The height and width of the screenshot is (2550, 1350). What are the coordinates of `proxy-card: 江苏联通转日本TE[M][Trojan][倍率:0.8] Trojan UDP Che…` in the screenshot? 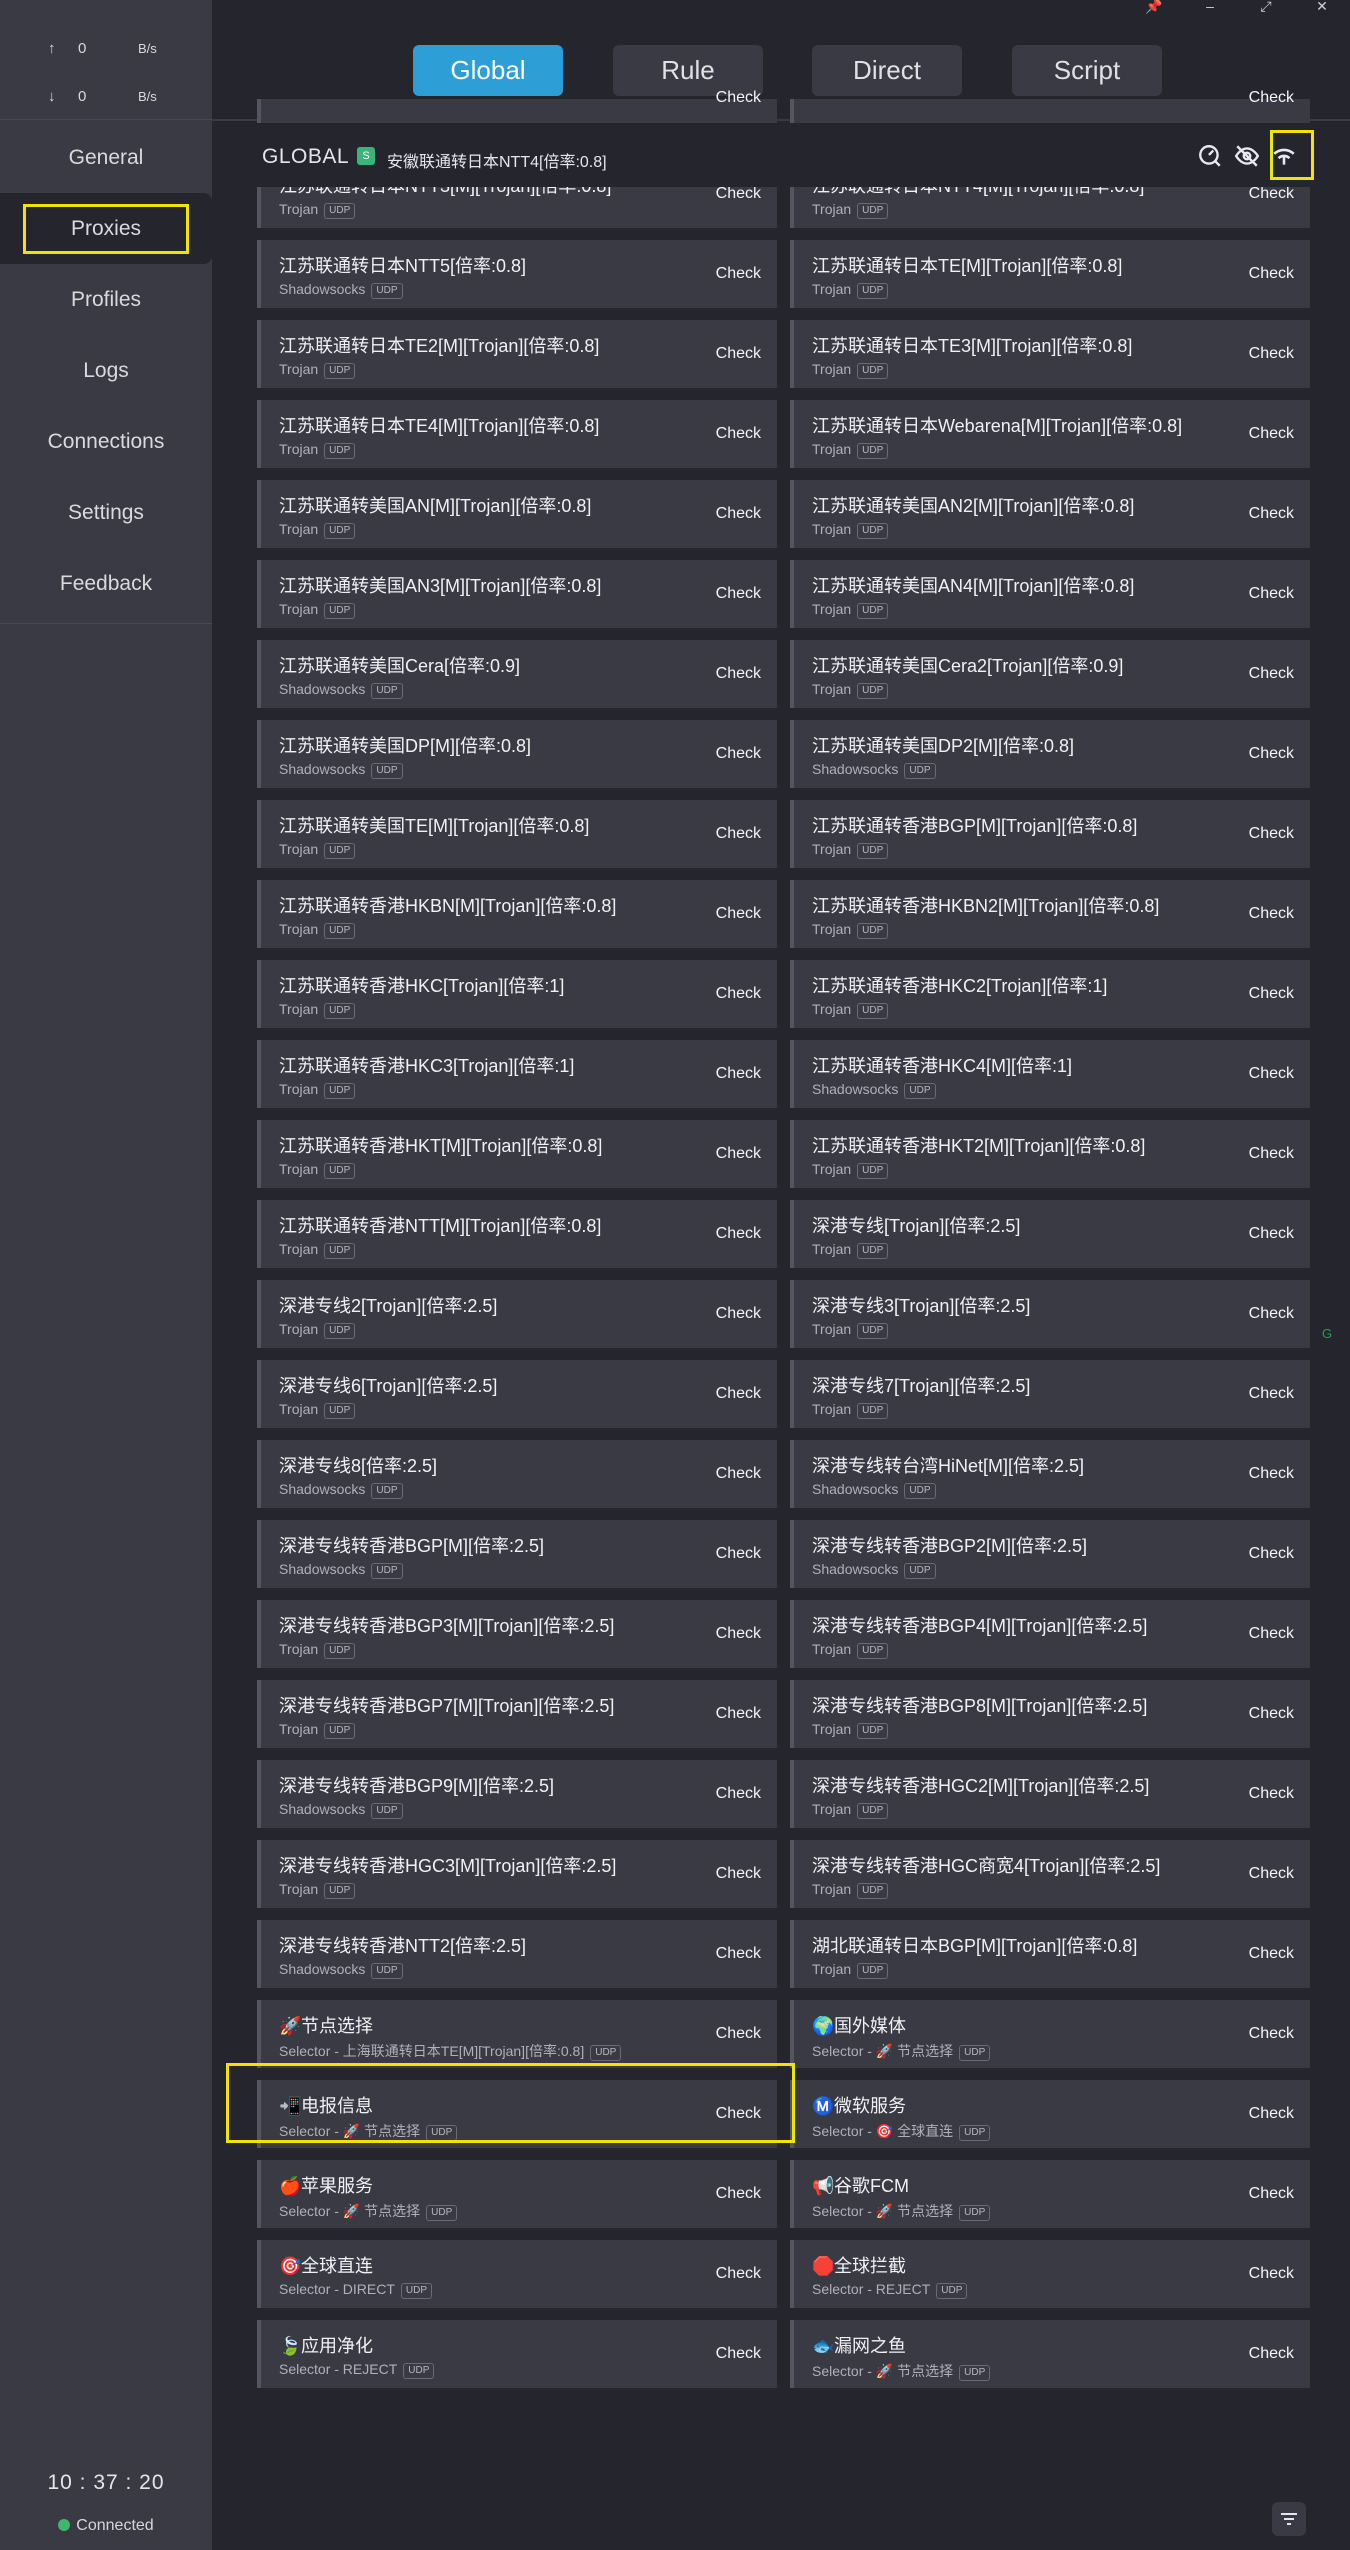 It's located at (1050, 274).